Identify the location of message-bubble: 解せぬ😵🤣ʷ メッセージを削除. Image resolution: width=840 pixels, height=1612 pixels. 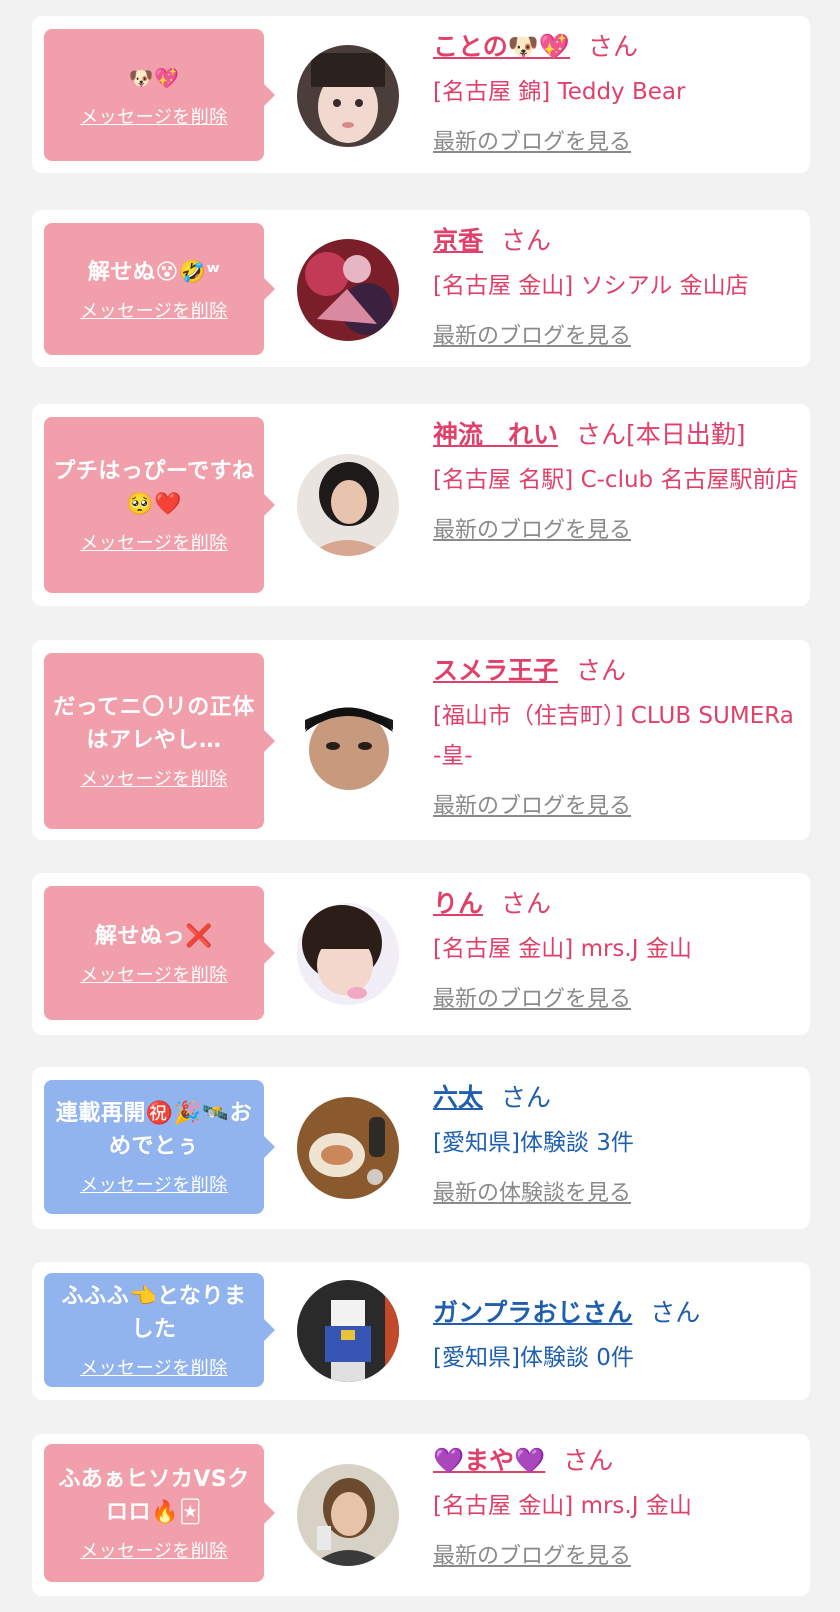
(159, 289).